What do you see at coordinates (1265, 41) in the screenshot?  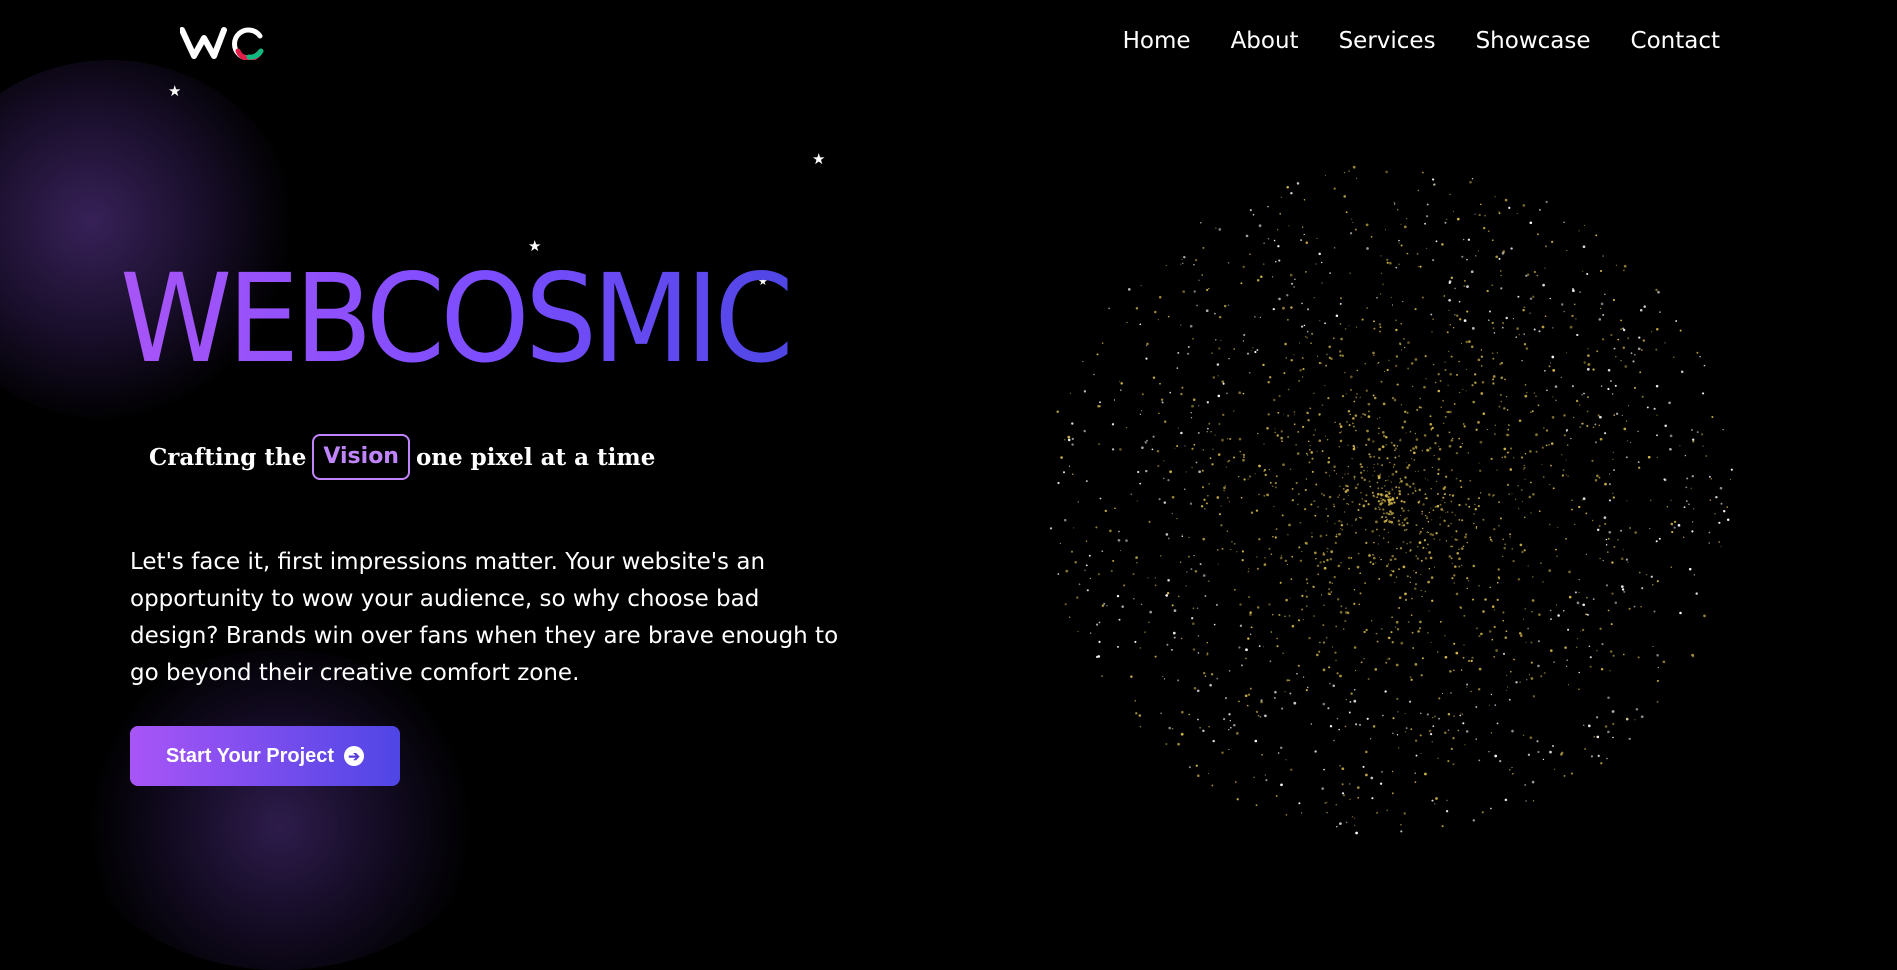 I see `nav-about-link: About` at bounding box center [1265, 41].